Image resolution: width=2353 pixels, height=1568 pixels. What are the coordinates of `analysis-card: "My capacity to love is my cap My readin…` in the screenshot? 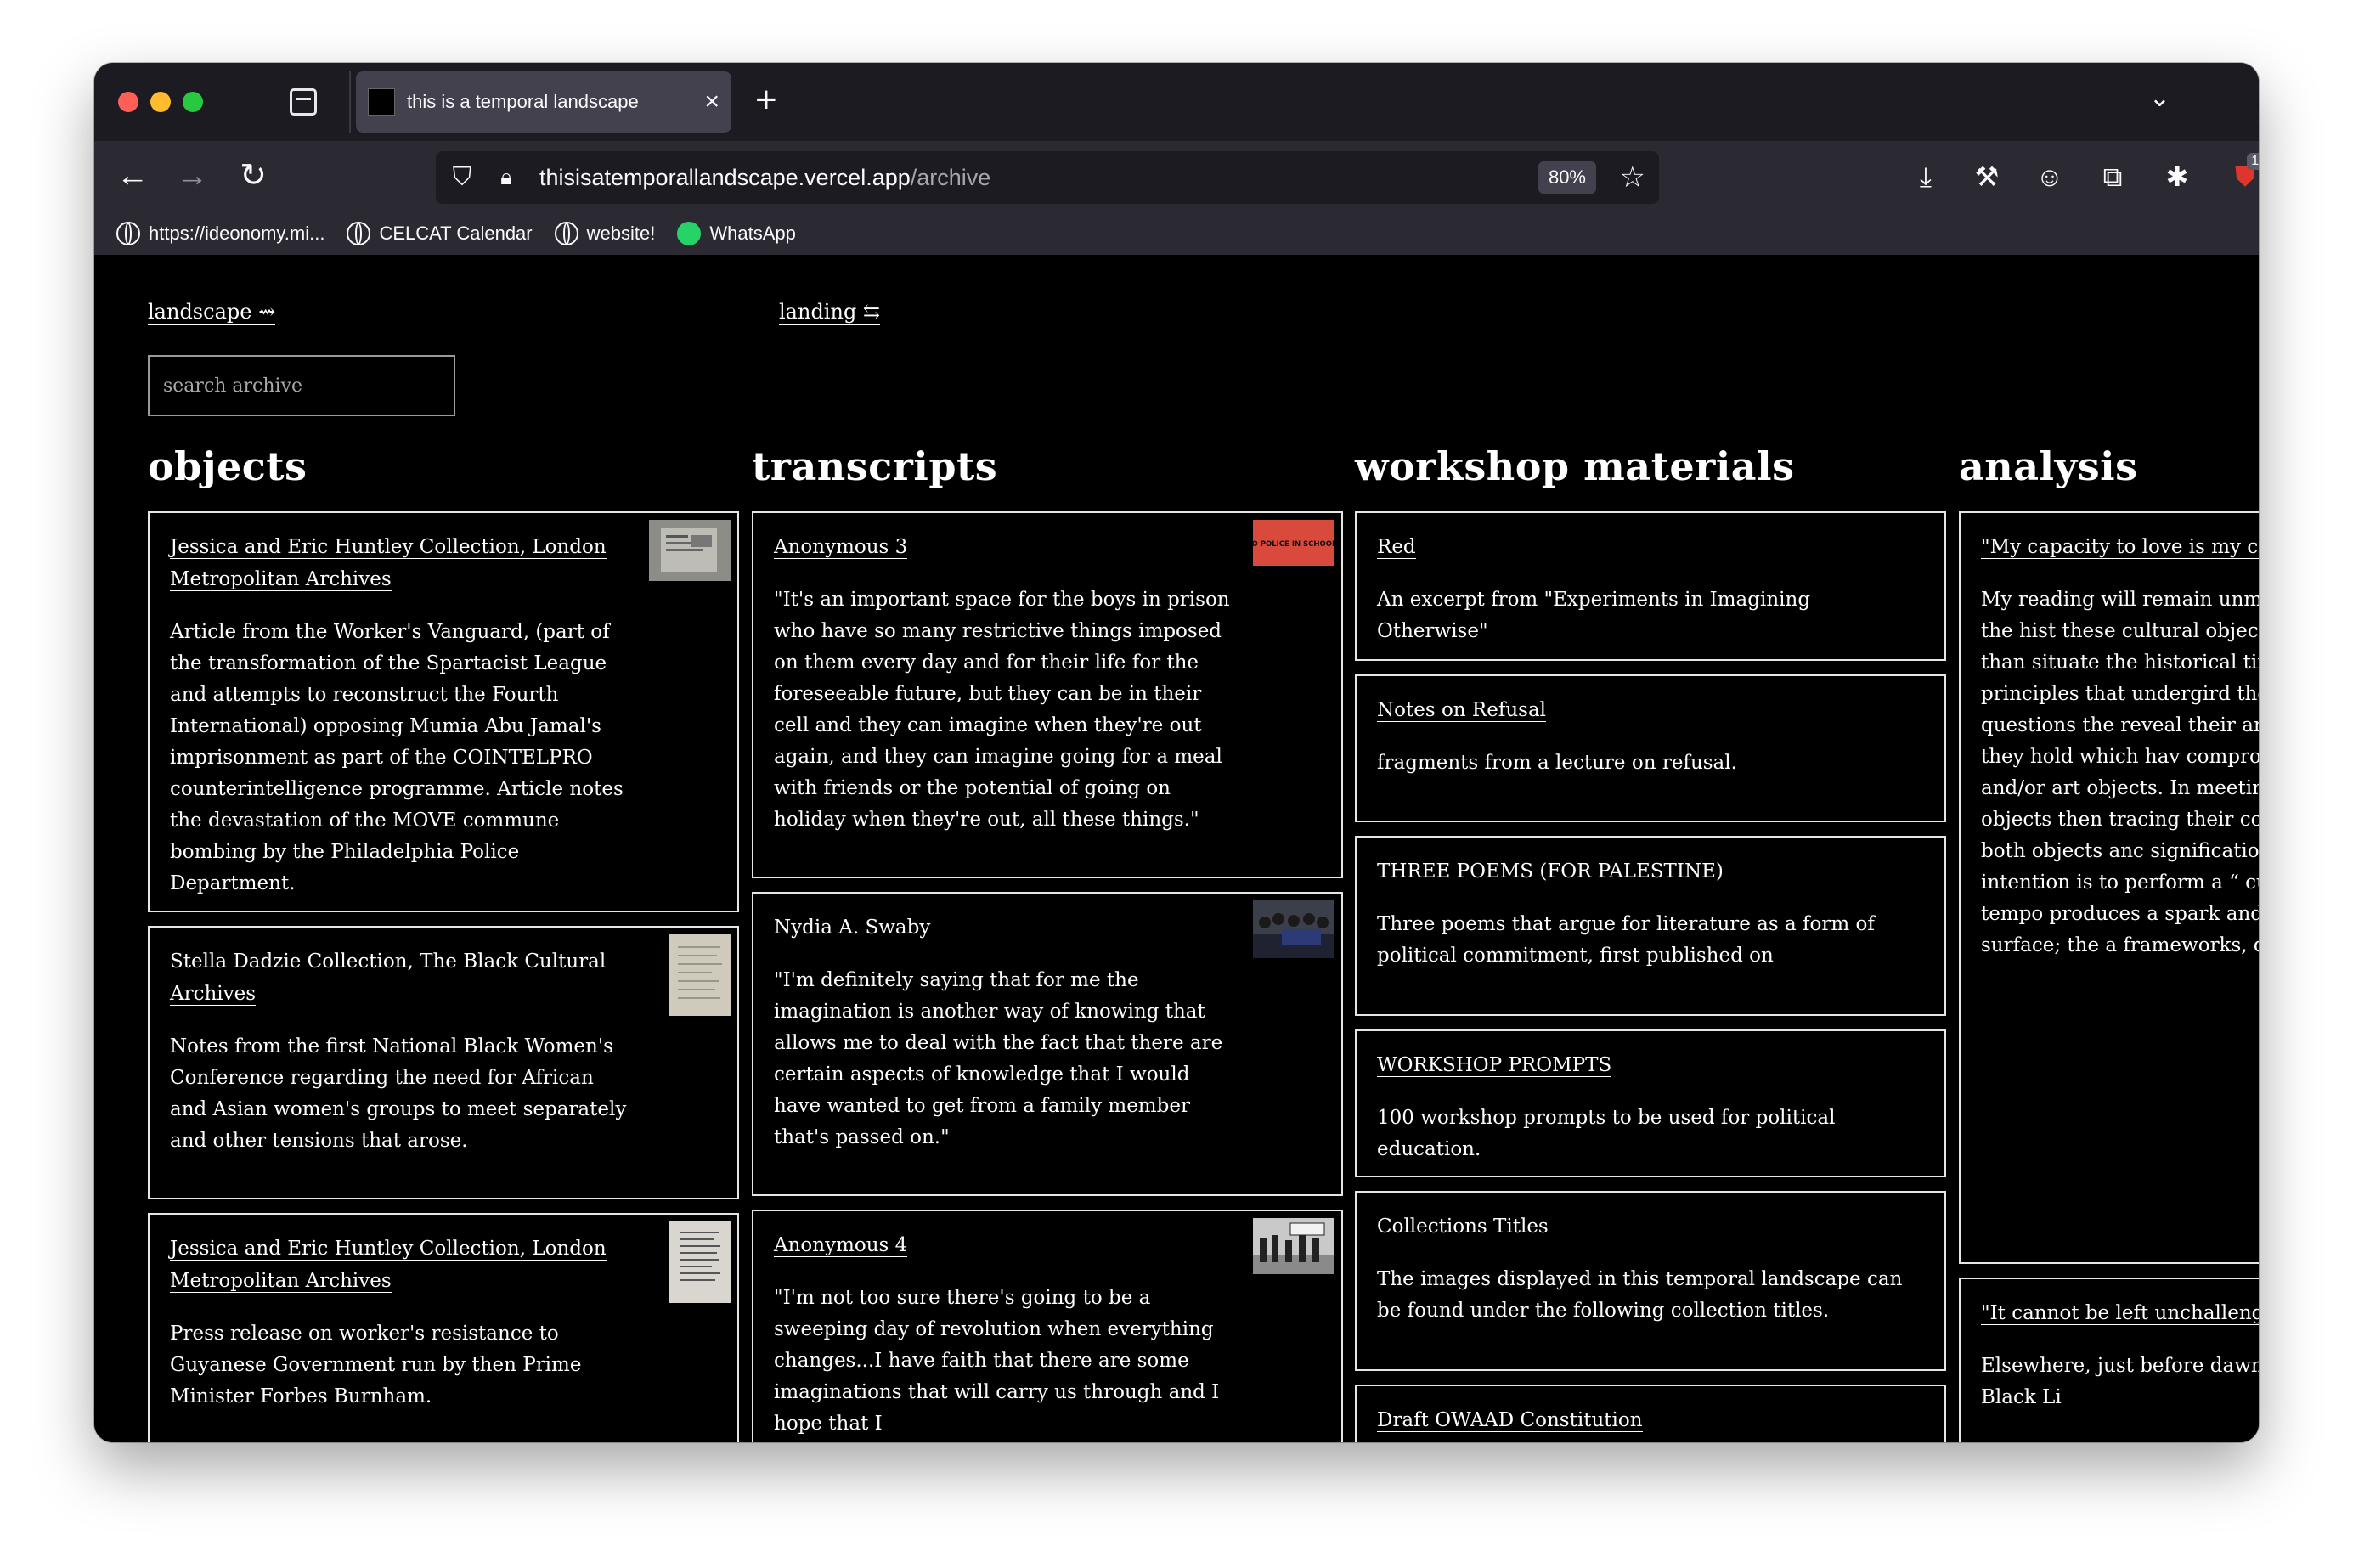 It's located at (2109, 888).